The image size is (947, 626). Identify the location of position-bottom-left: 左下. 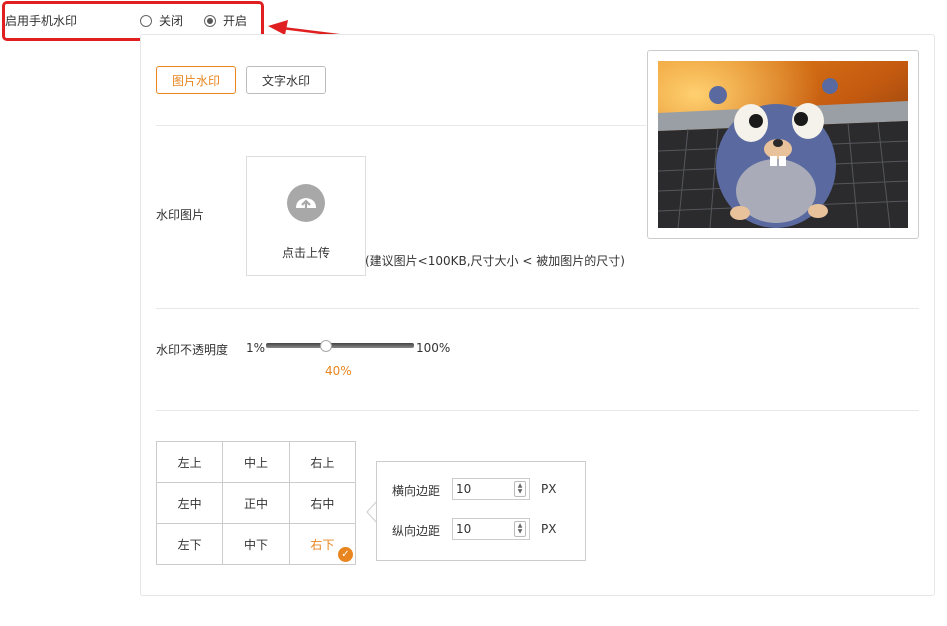
(189, 544).